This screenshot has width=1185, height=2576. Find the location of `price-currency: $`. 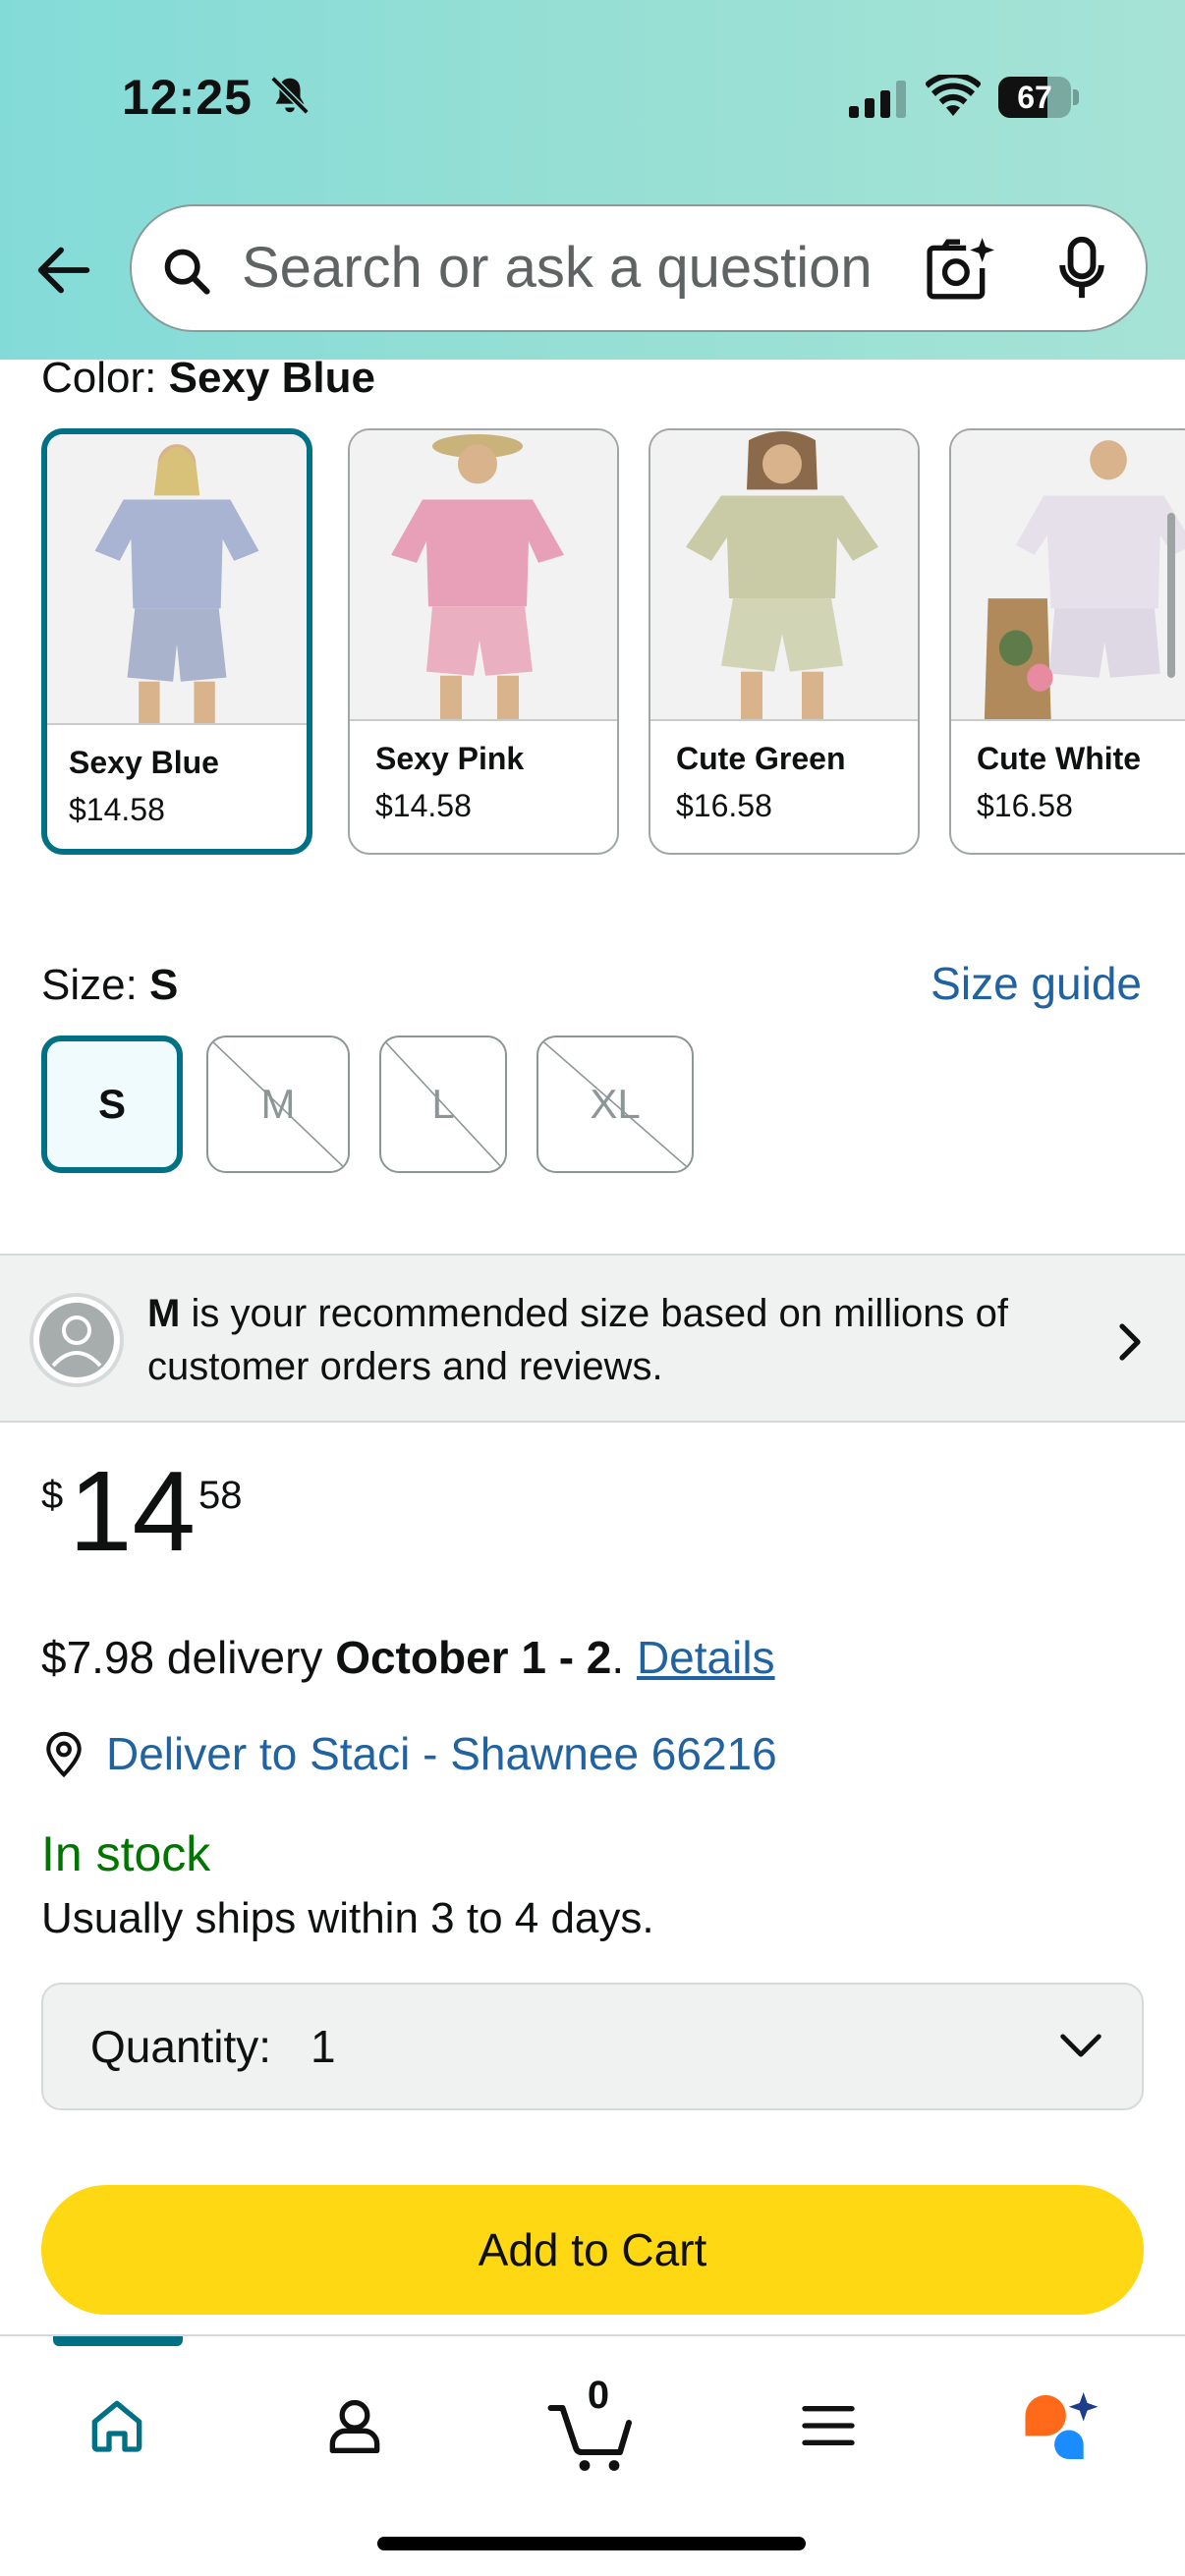

price-currency: $ is located at coordinates (53, 1495).